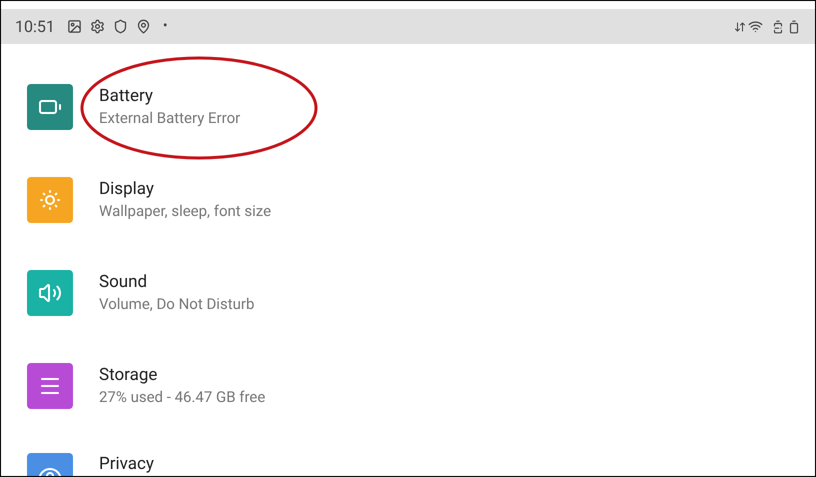  I want to click on settings-subtitle: Volume, Do Not Disturb, so click(176, 304).